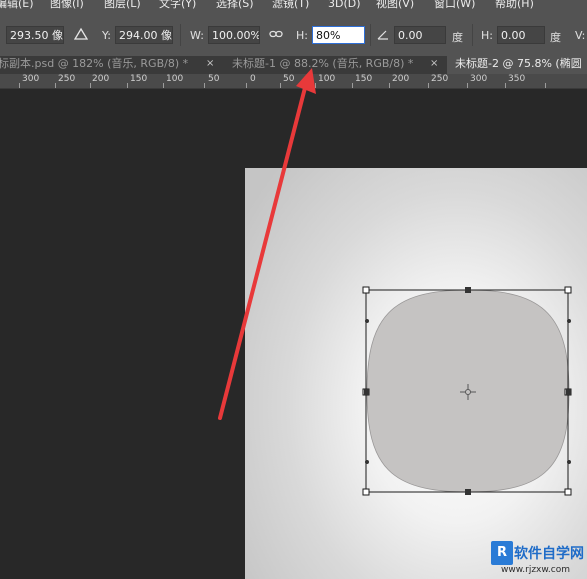 This screenshot has width=587, height=579. I want to click on site-watermark: R 软件自学网 www.rjzxw.com, so click(537, 558).